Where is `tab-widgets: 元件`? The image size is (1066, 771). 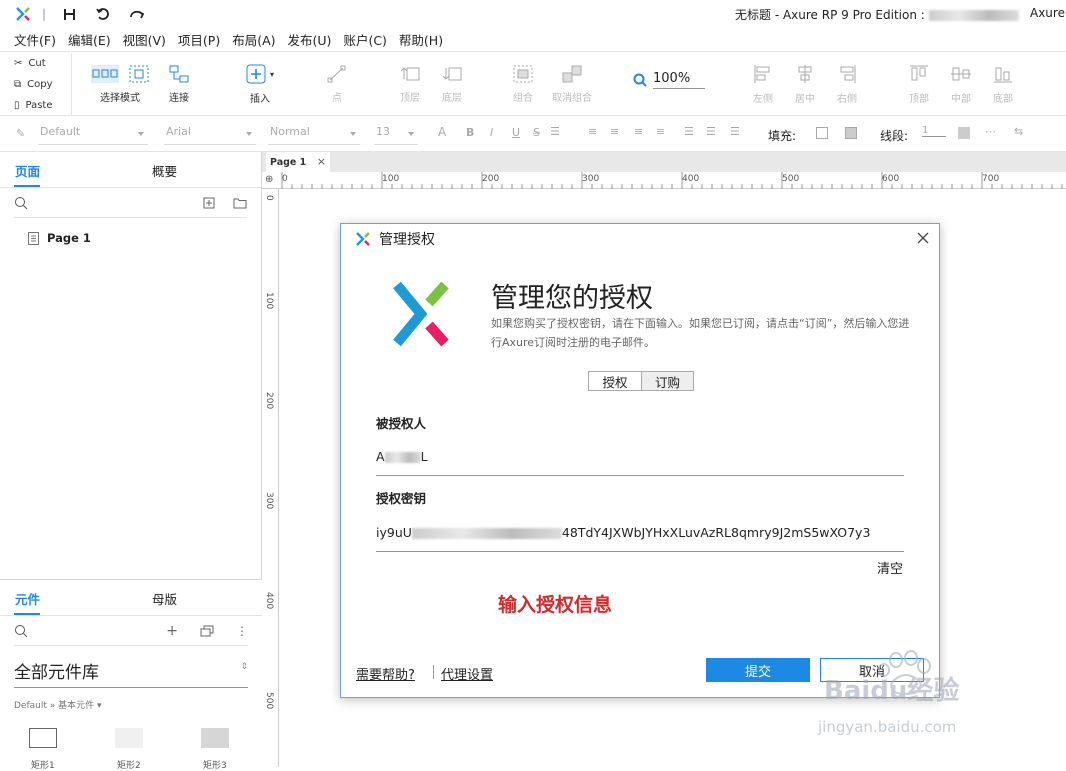
tab-widgets: 元件 is located at coordinates (65, 598).